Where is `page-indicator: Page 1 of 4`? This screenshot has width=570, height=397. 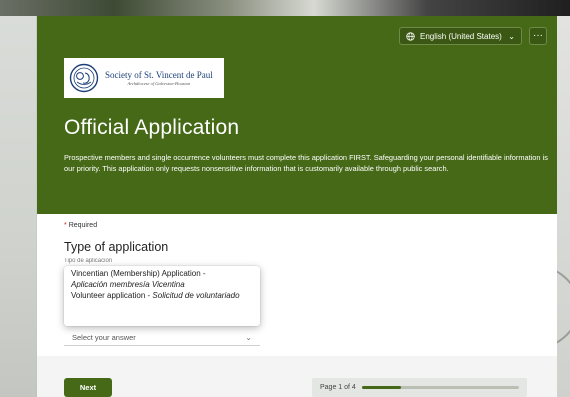
page-indicator: Page 1 of 4 is located at coordinates (419, 387).